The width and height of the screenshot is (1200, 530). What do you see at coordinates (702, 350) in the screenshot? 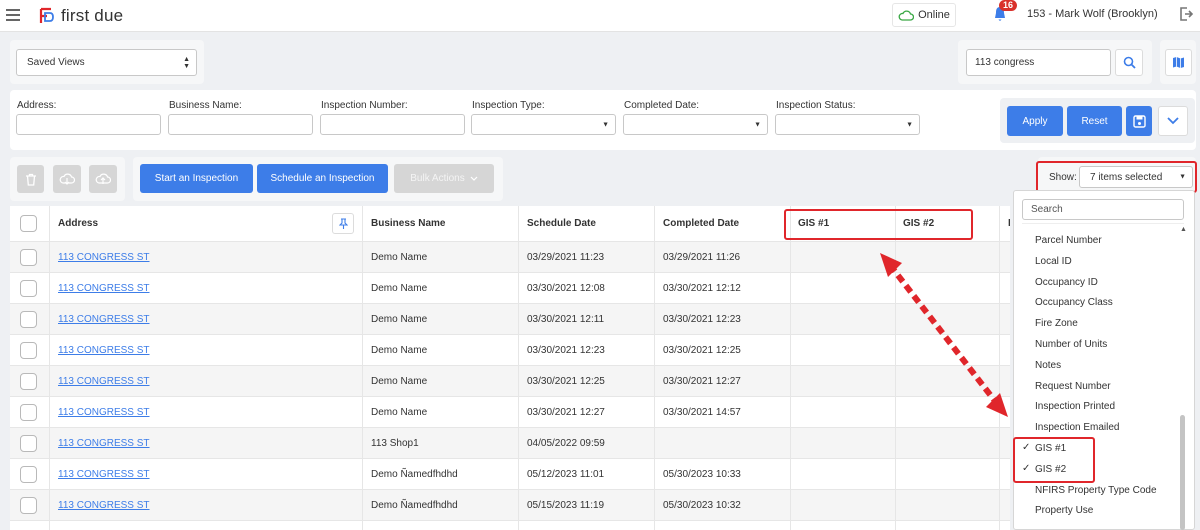
I see `completed-date-cell: 03/30/2021 12:25` at bounding box center [702, 350].